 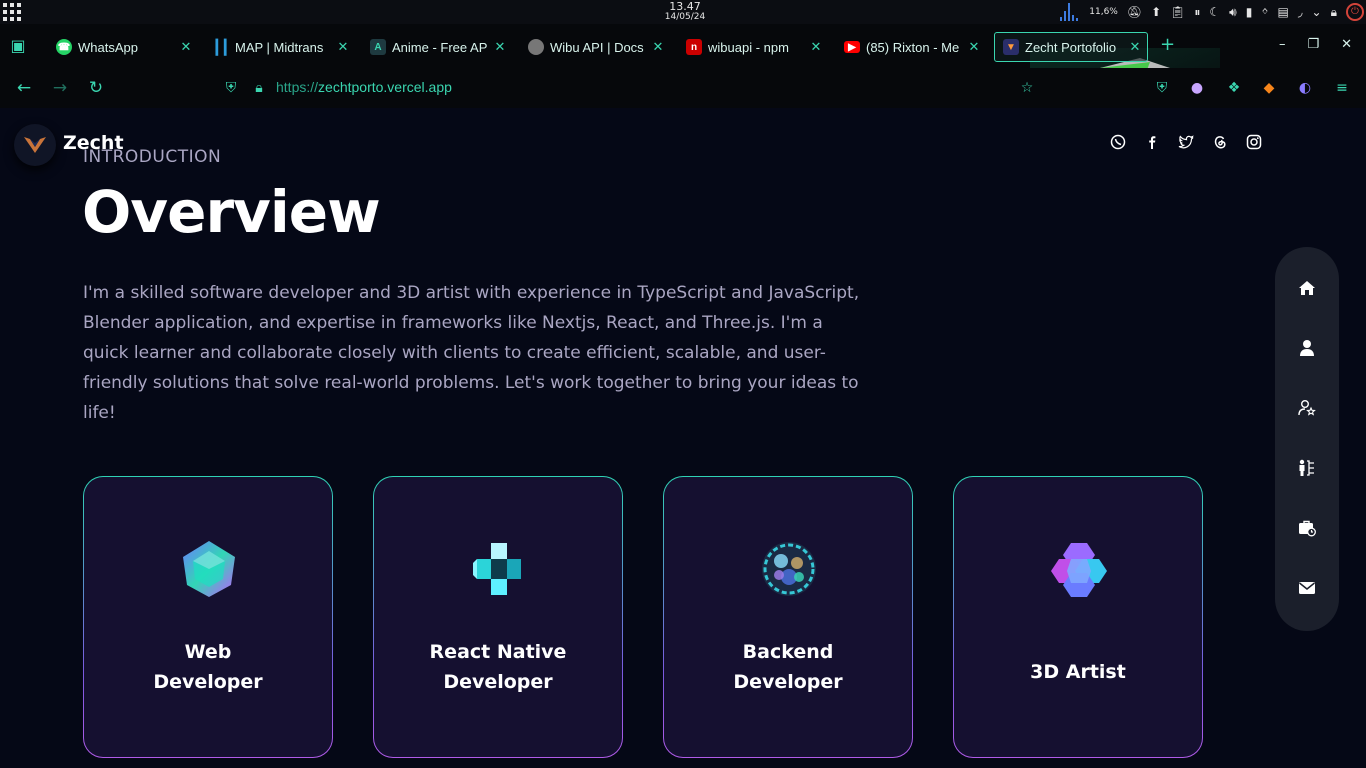 What do you see at coordinates (1283, 12) in the screenshot?
I see `device-connect-icon: ▤` at bounding box center [1283, 12].